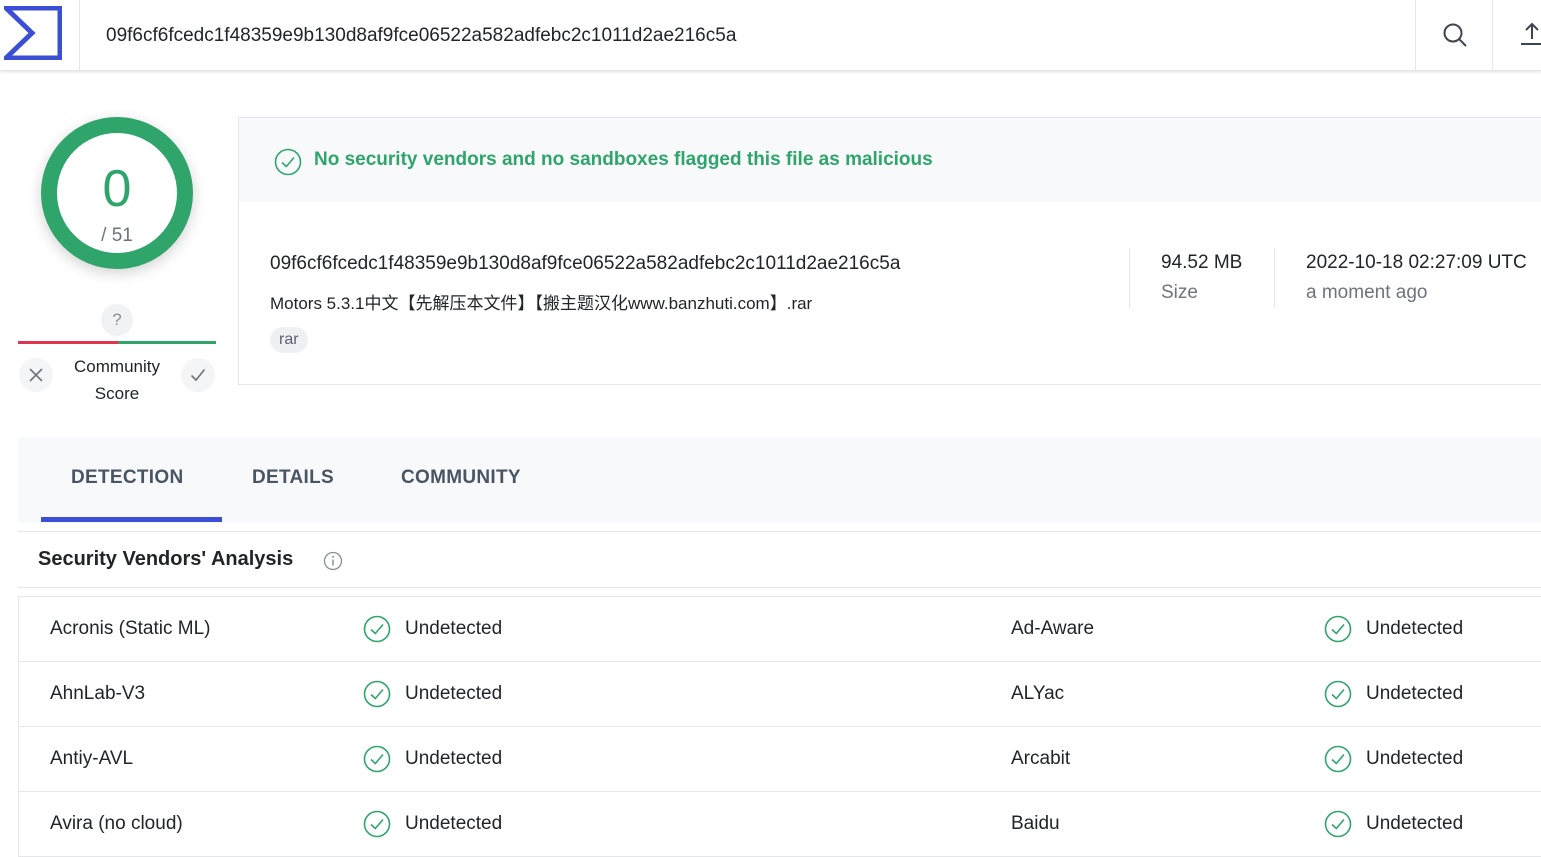  I want to click on vote-harmful-button, so click(36, 375).